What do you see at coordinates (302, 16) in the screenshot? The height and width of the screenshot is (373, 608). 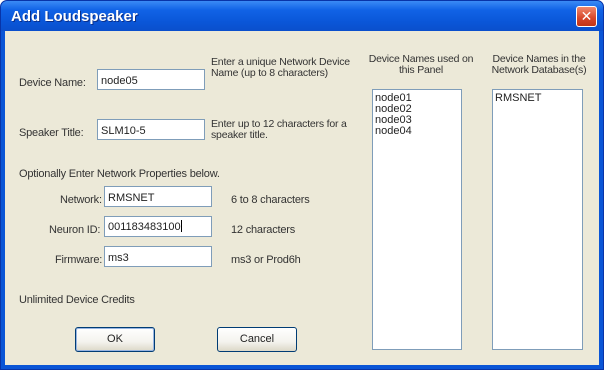 I see `title-bar: Add Loudspeaker ✕` at bounding box center [302, 16].